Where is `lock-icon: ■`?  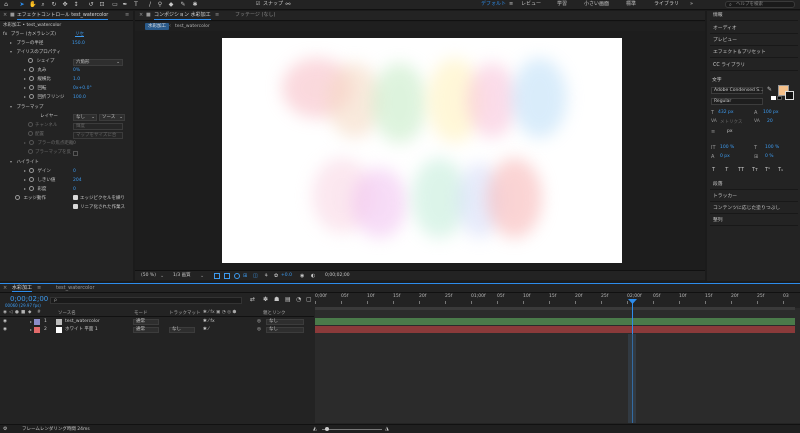
lock-icon: ■ is located at coordinates (12, 15).